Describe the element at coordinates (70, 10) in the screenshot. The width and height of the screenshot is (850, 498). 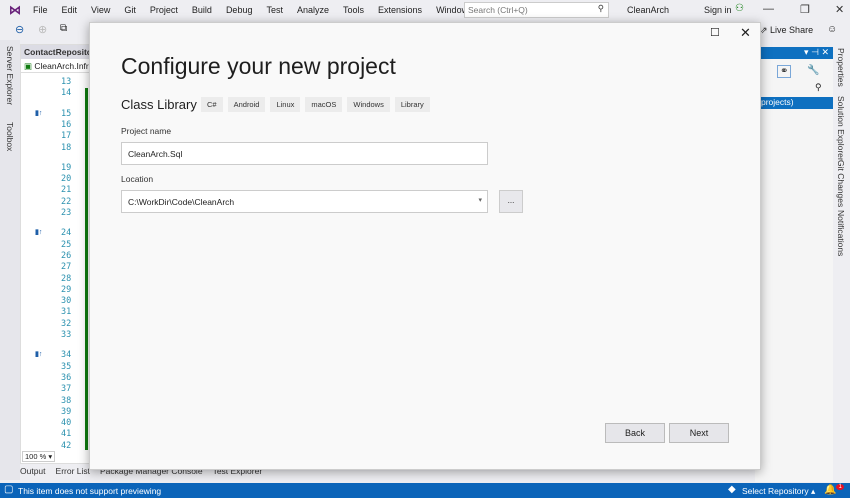
I see `menu-edit: Edit` at that location.